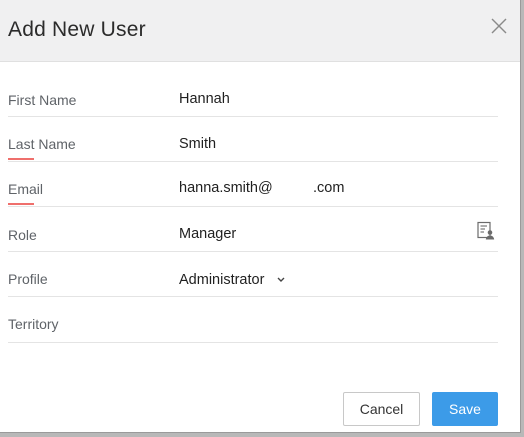 This screenshot has width=524, height=437. Describe the element at coordinates (309, 234) in the screenshot. I see `role-input` at that location.